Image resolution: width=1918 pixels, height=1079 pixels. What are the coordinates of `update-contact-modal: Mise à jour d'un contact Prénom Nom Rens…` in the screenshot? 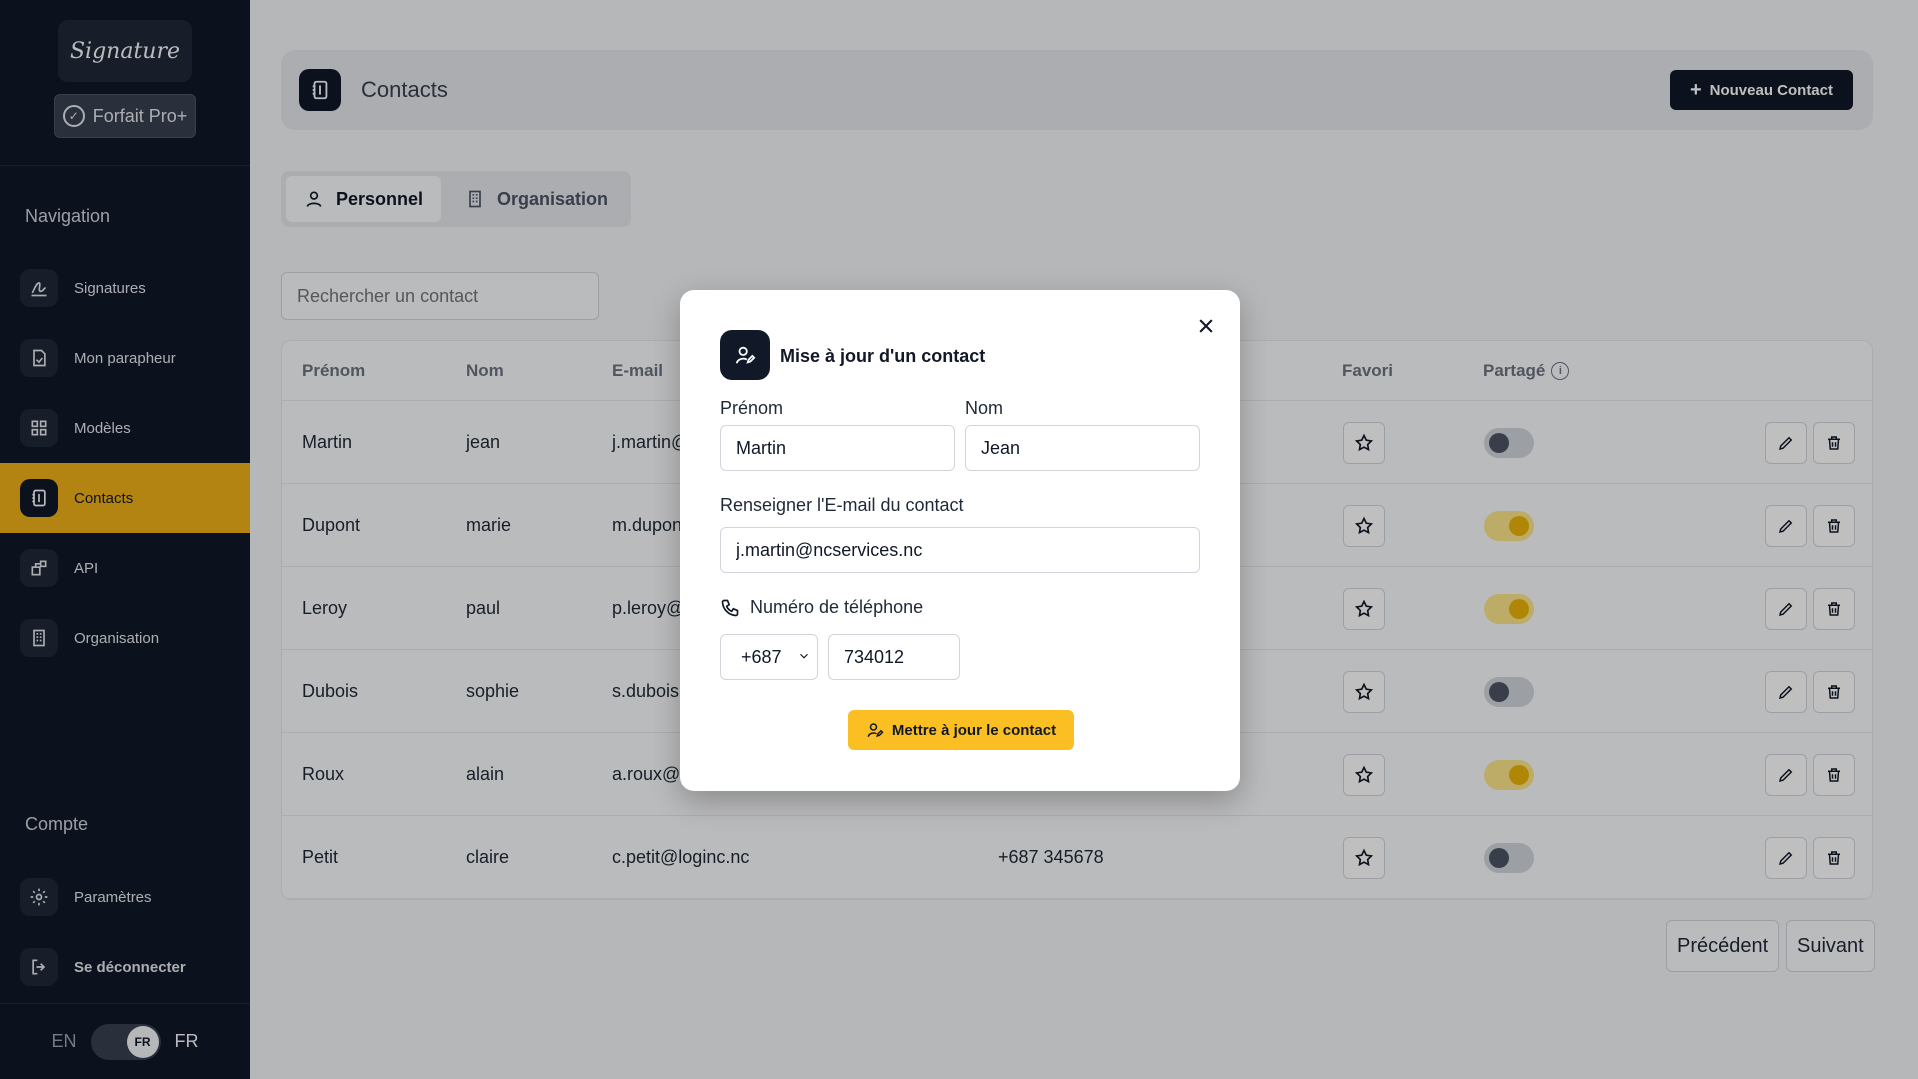 It's located at (960, 540).